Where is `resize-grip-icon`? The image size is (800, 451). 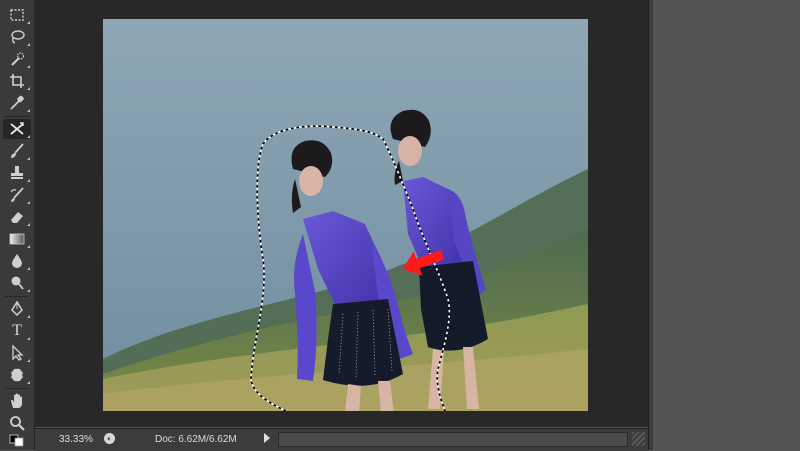
resize-grip-icon is located at coordinates (638, 439).